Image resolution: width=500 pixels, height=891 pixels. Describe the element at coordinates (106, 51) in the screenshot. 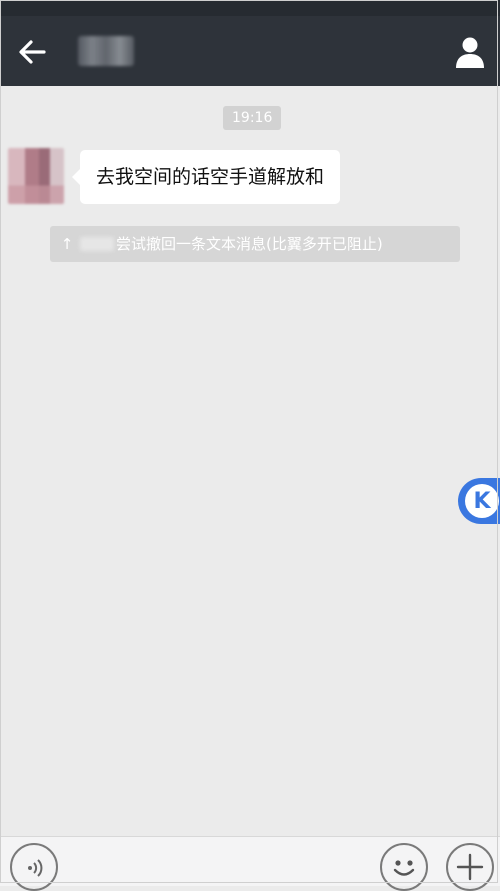

I see `contact-name-blurred` at that location.